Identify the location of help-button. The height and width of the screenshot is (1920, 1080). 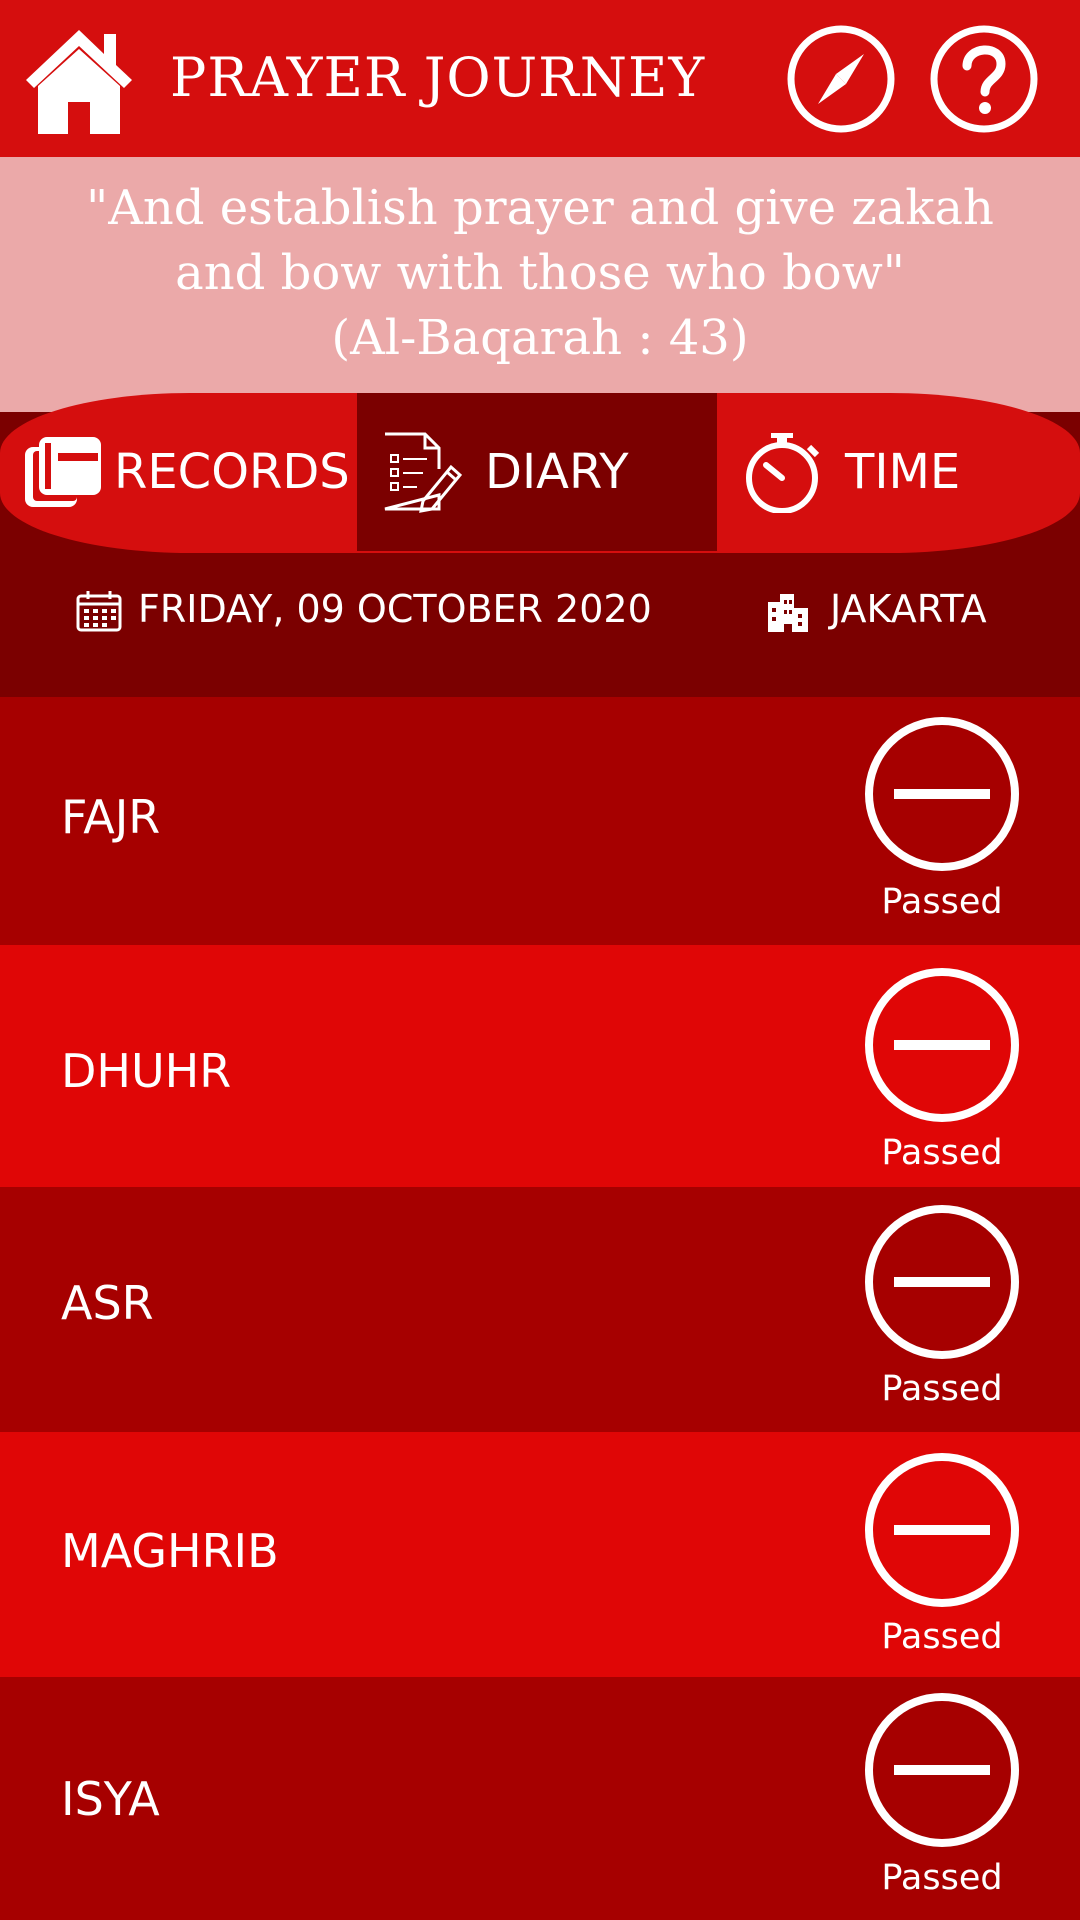
(984, 79).